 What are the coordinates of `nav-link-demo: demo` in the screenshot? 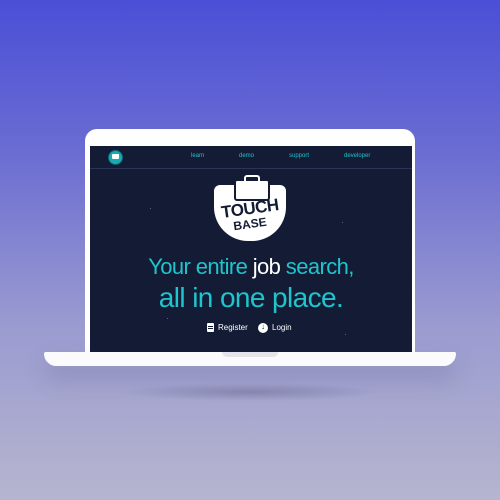 It's located at (246, 156).